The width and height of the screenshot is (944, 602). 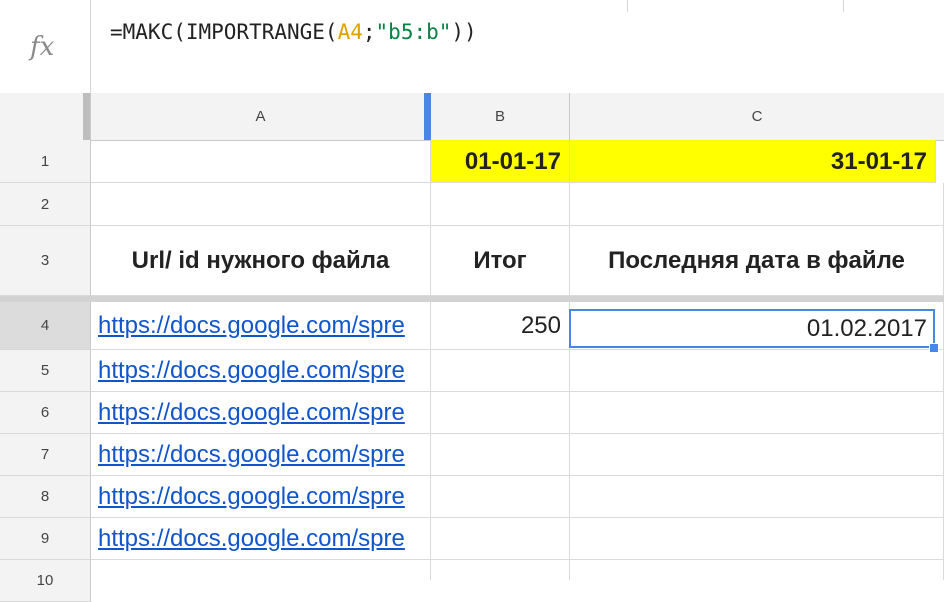 What do you see at coordinates (500, 539) in the screenshot?
I see `cell-b9` at bounding box center [500, 539].